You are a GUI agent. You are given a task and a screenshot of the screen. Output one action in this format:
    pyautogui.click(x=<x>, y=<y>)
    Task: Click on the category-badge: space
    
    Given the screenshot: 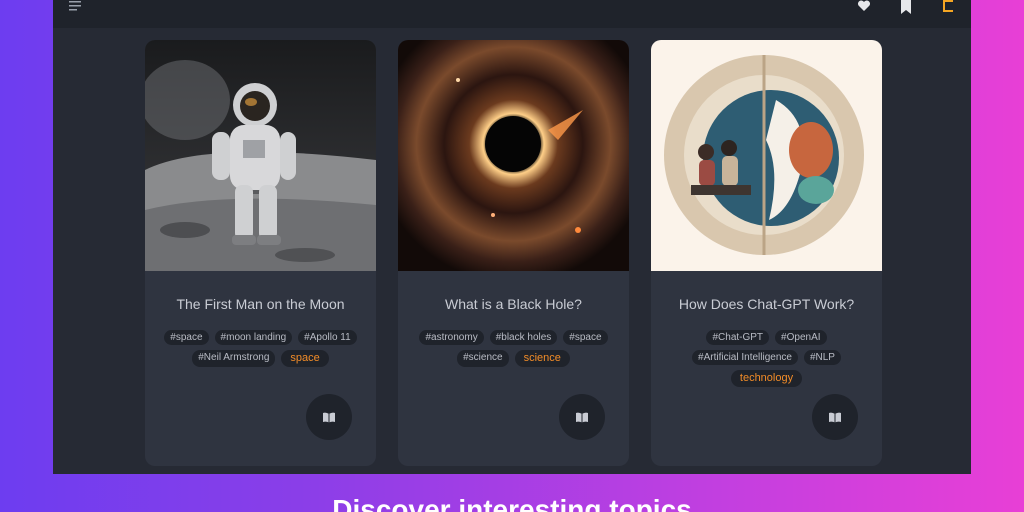 What is the action you would take?
    pyautogui.click(x=305, y=358)
    